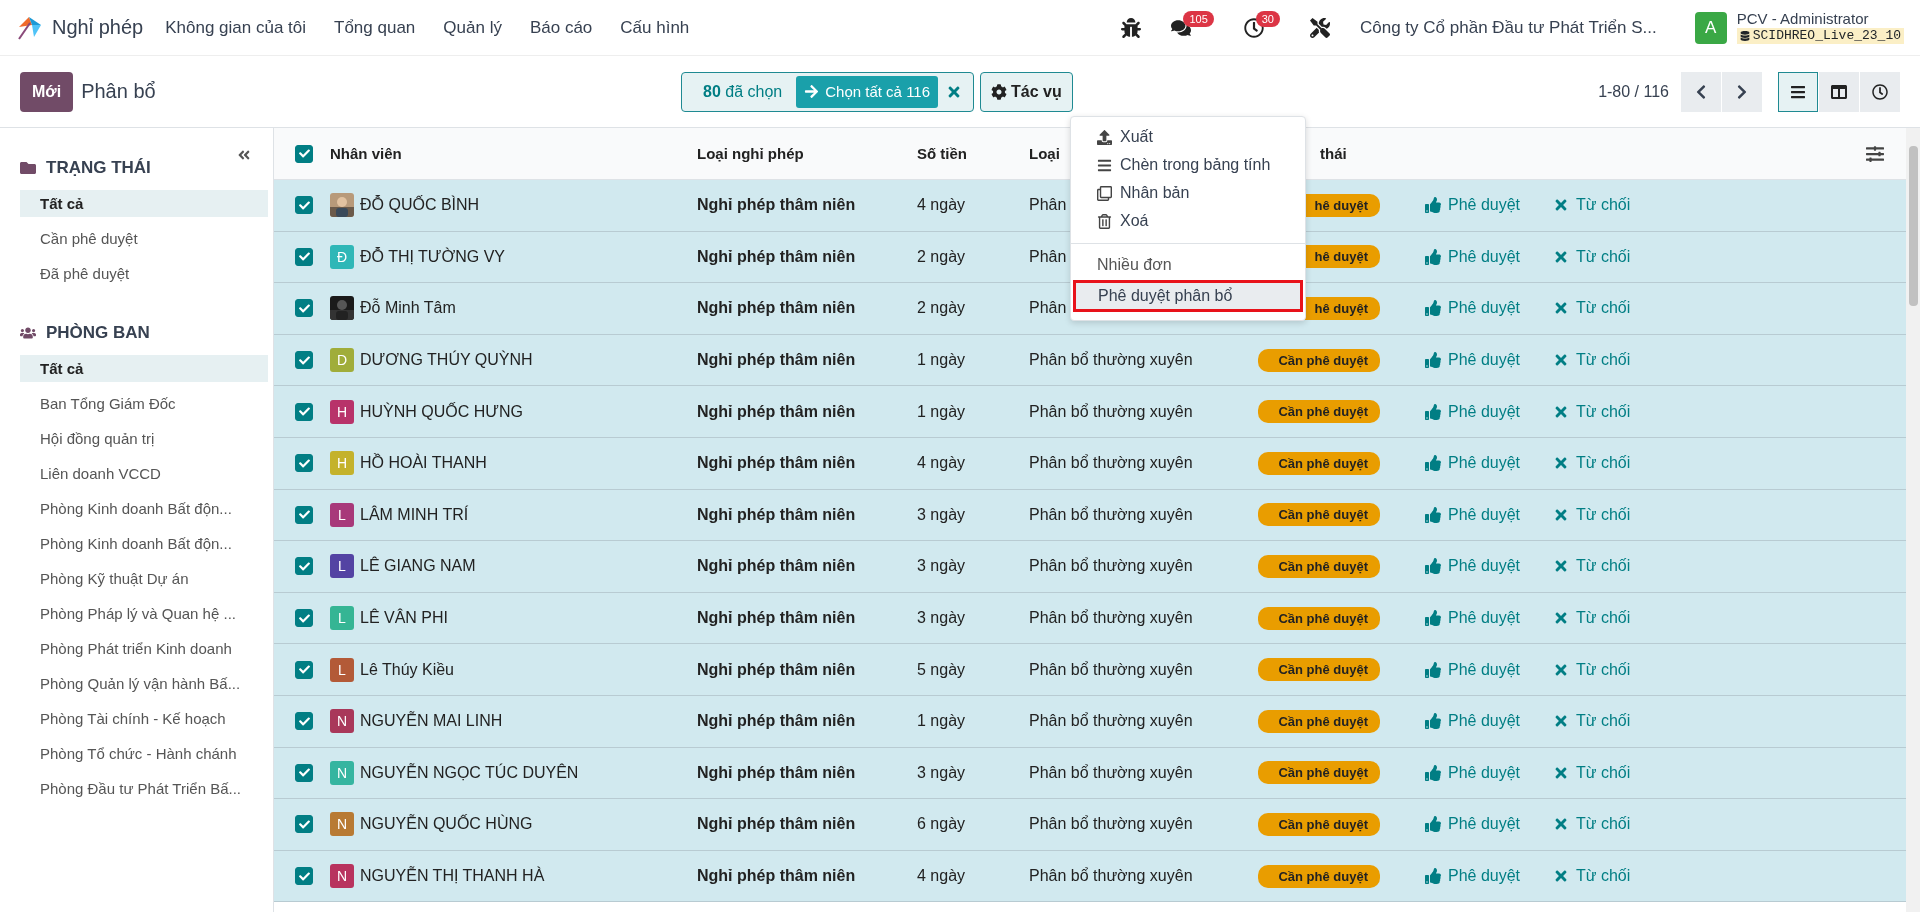  I want to click on filter-item: Đã phê duyệt, so click(144, 273).